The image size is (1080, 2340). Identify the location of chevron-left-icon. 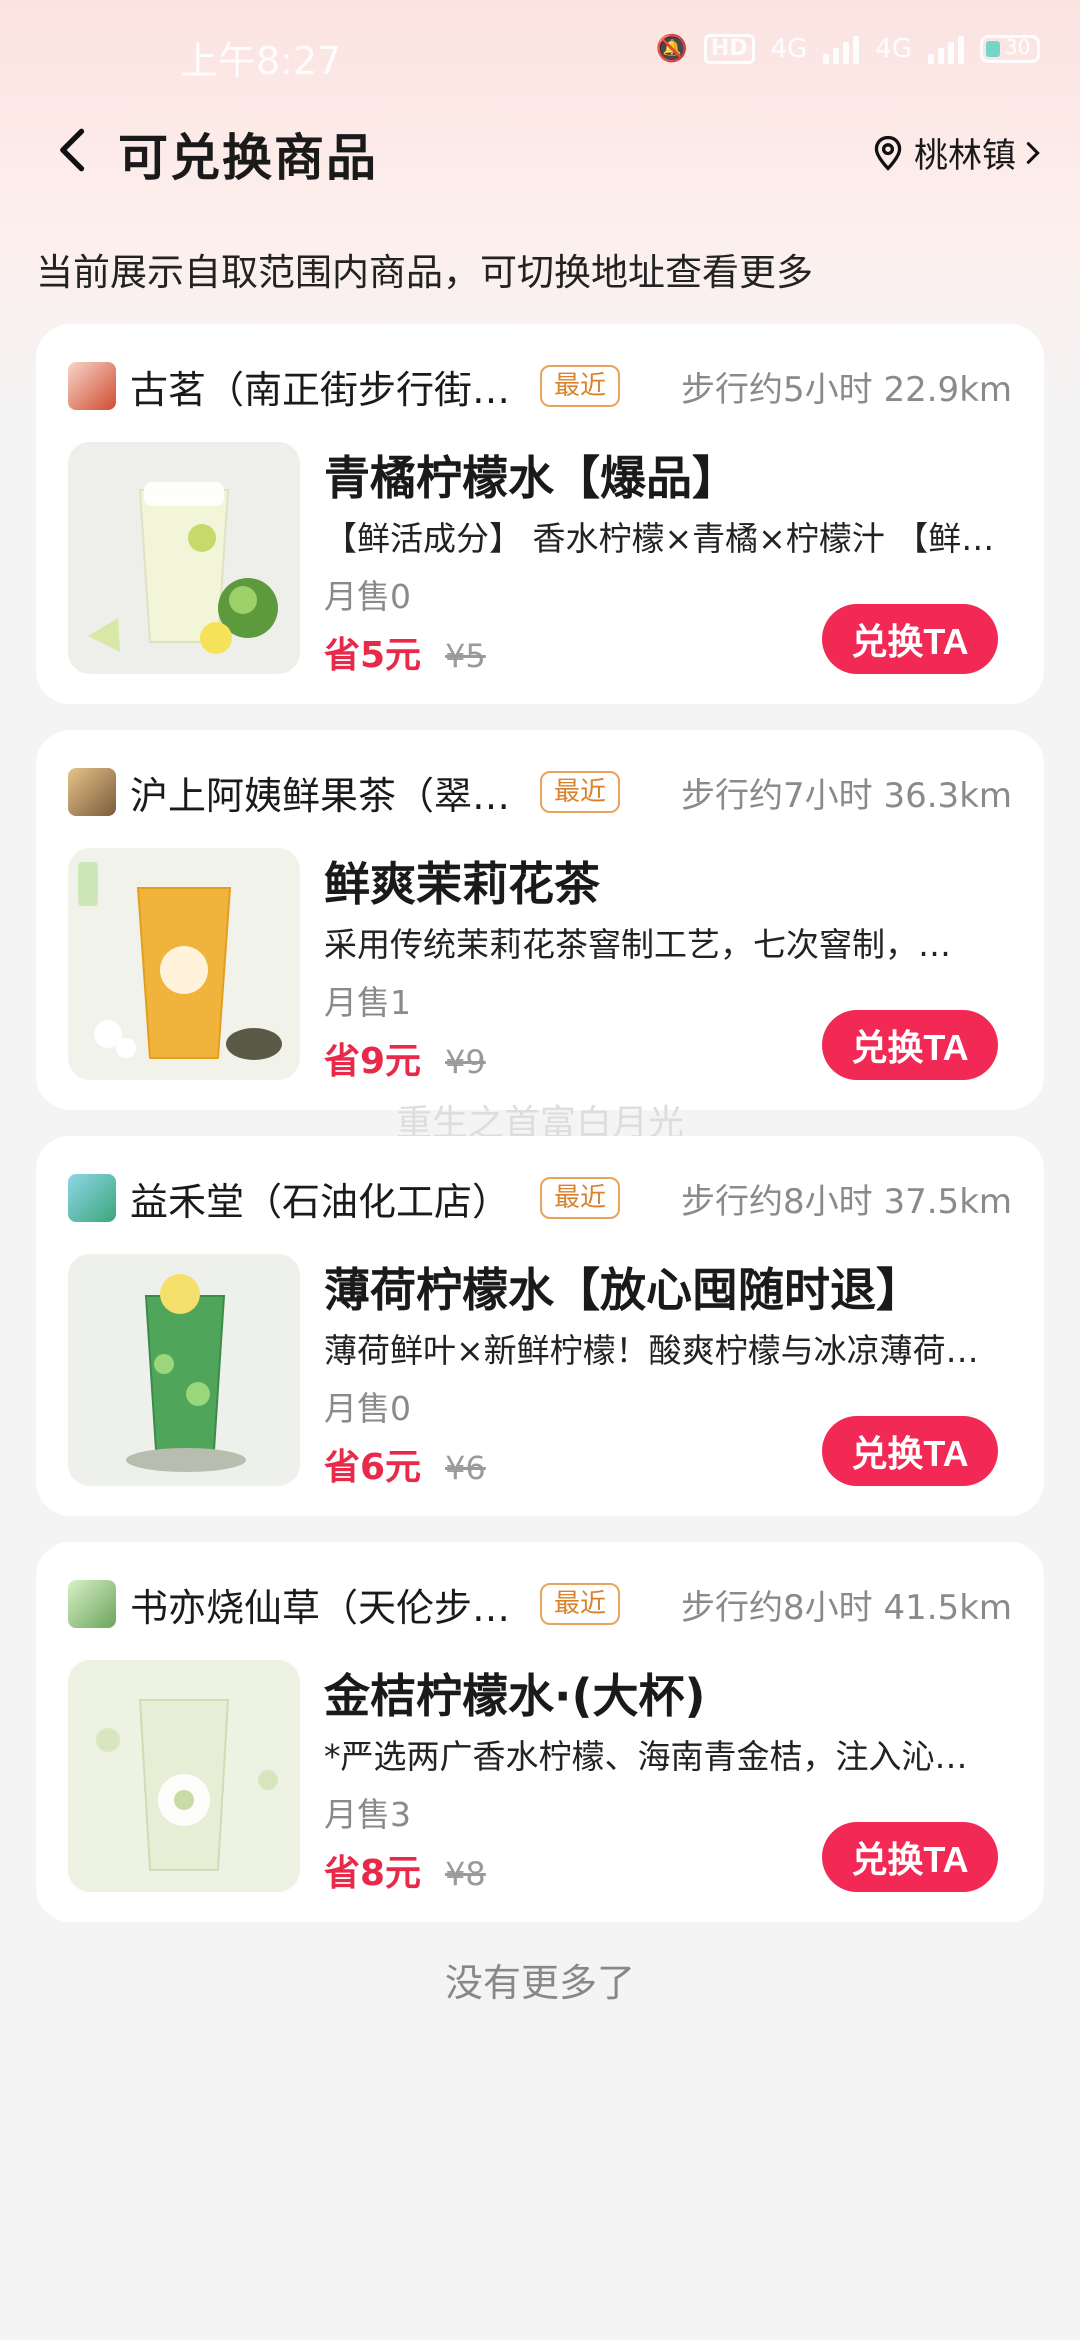
(72, 150).